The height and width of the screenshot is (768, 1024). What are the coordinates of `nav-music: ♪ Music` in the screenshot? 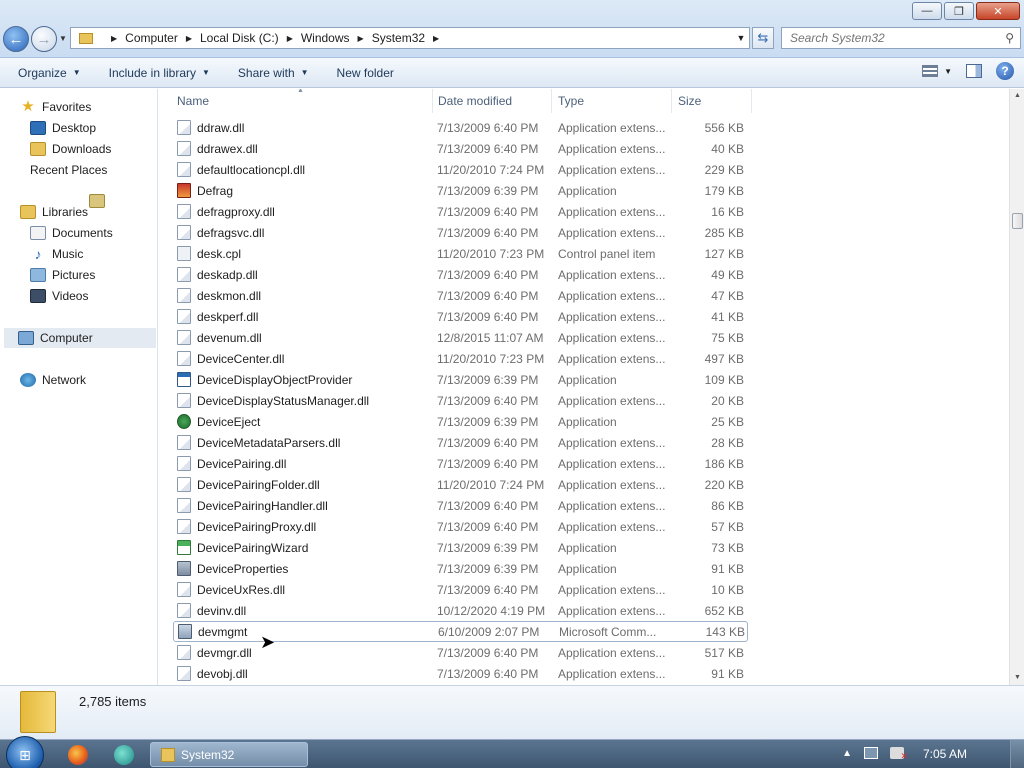 It's located at (57, 254).